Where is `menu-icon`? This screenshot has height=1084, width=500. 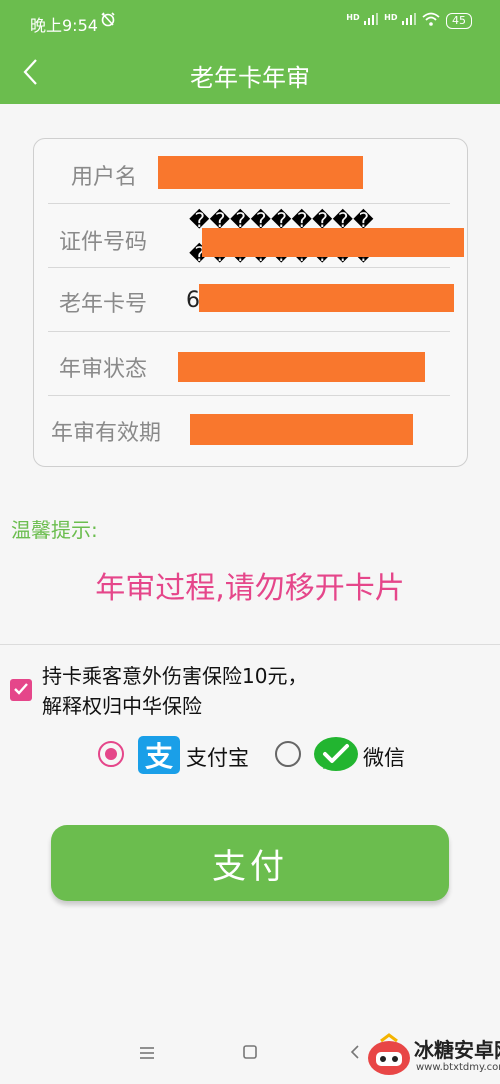 menu-icon is located at coordinates (147, 1054).